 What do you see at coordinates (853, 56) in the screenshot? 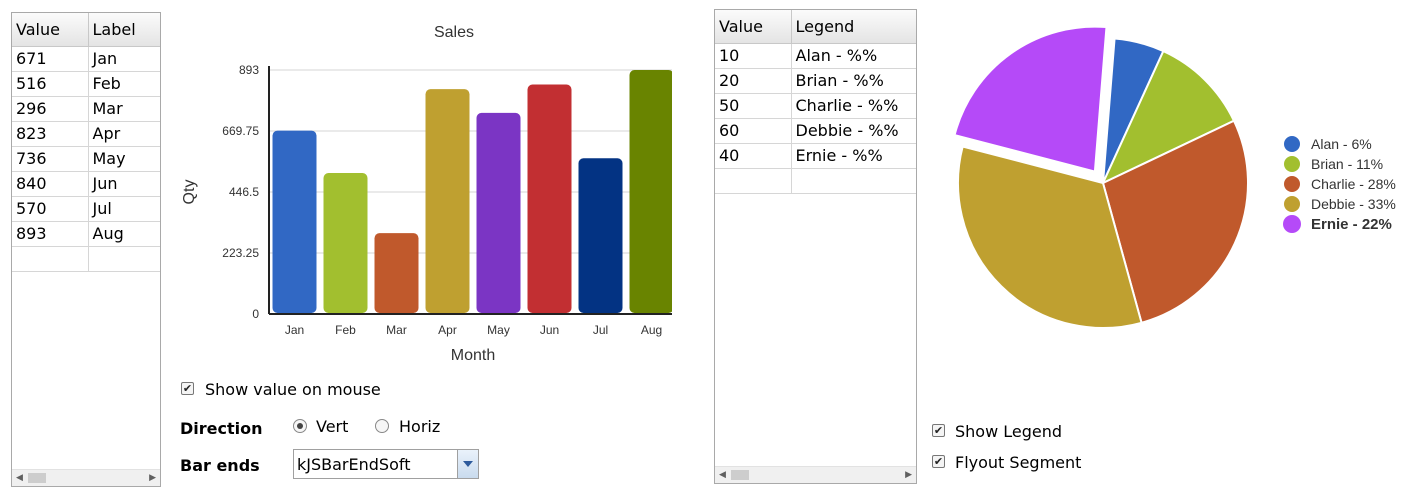
I see `cell-legend: Alan - %%` at bounding box center [853, 56].